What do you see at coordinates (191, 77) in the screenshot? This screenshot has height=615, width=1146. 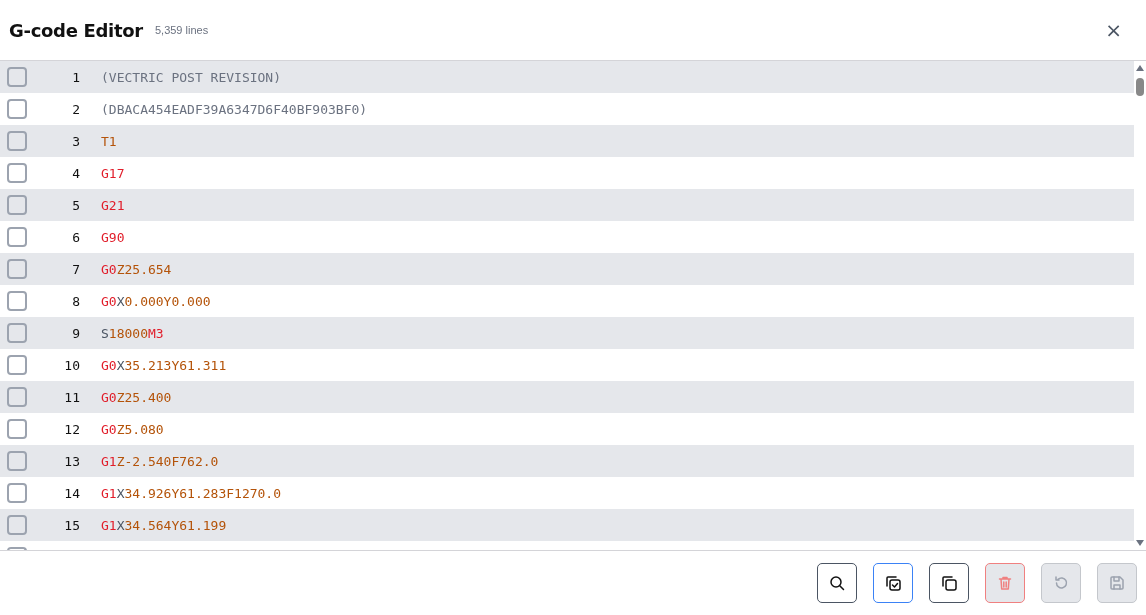 I see `code-line: (VECTRIC POST REVISION)` at bounding box center [191, 77].